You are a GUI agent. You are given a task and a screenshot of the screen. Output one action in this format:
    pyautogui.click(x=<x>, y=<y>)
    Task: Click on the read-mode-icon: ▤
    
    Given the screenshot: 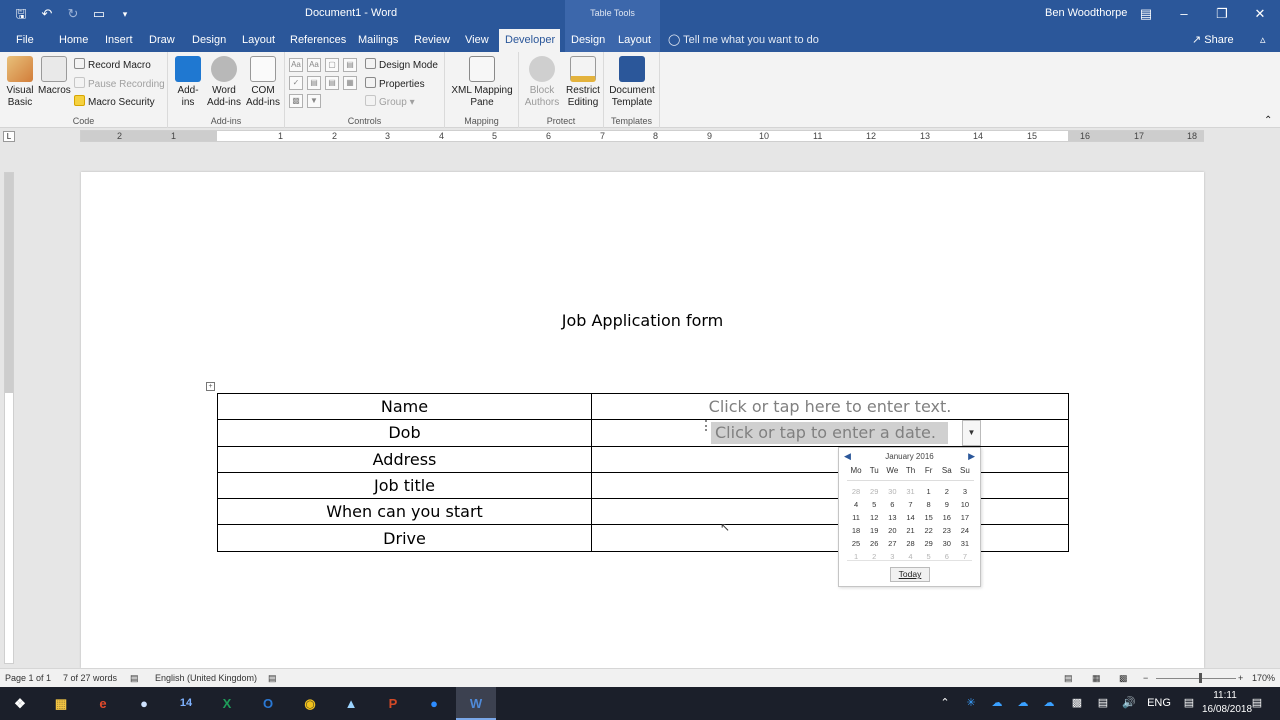 What is the action you would take?
    pyautogui.click(x=1068, y=678)
    